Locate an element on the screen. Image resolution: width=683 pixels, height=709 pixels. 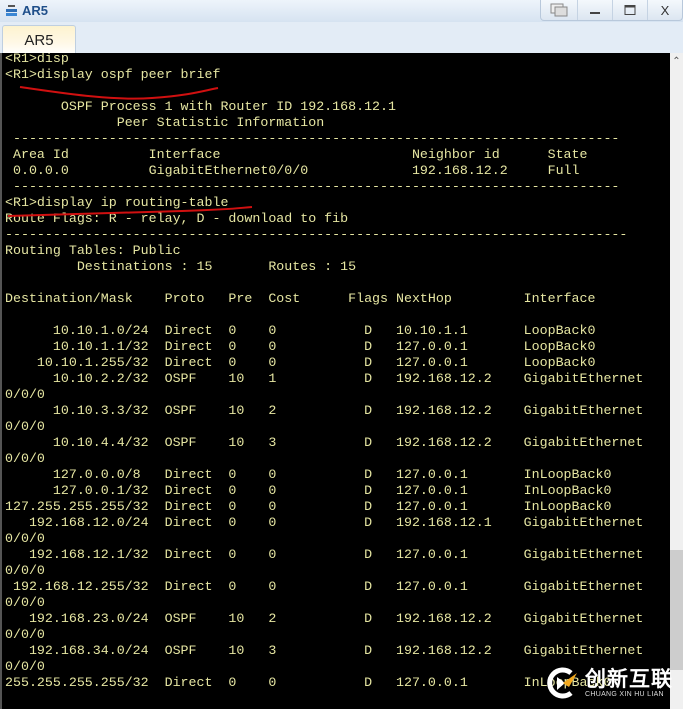
close-button: X is located at coordinates (664, 10).